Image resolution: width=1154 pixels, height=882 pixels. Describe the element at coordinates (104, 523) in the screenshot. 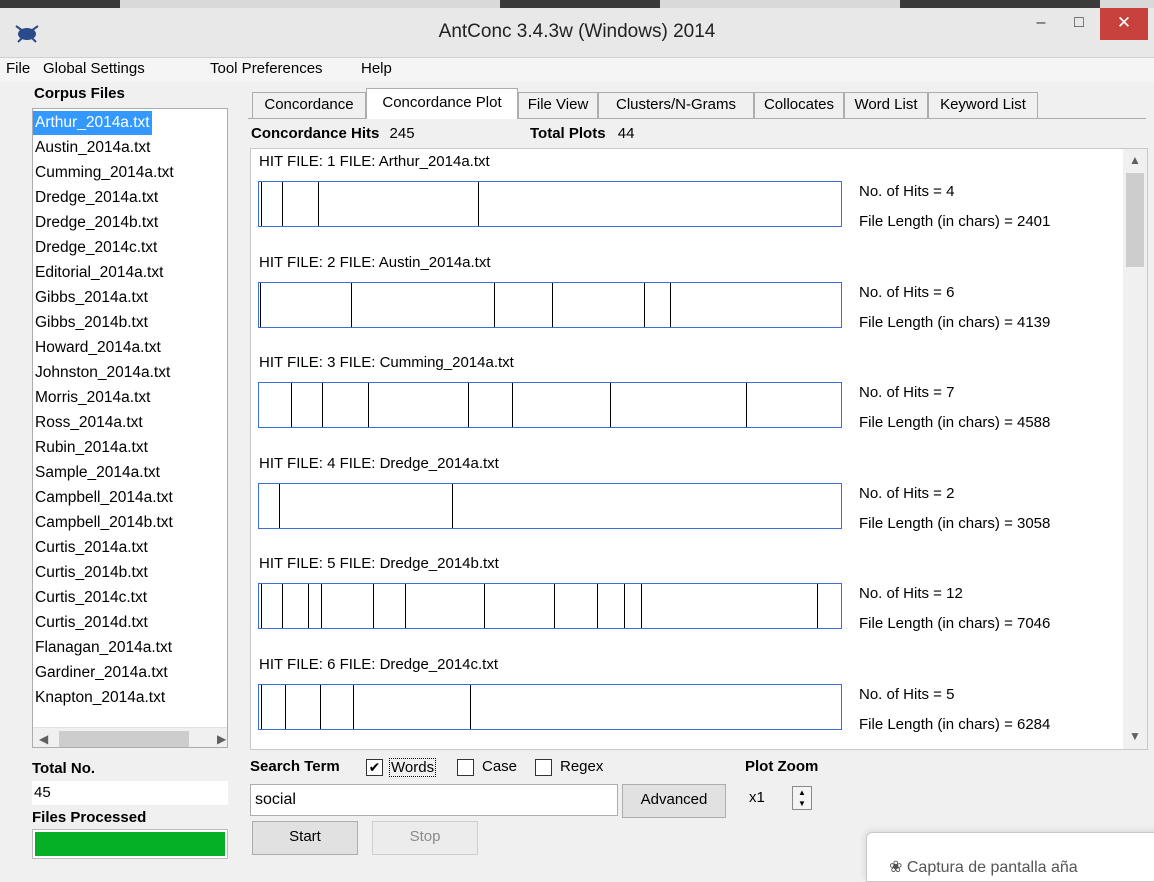

I see `corpus-file-item: Campbell_2014b.txt` at that location.